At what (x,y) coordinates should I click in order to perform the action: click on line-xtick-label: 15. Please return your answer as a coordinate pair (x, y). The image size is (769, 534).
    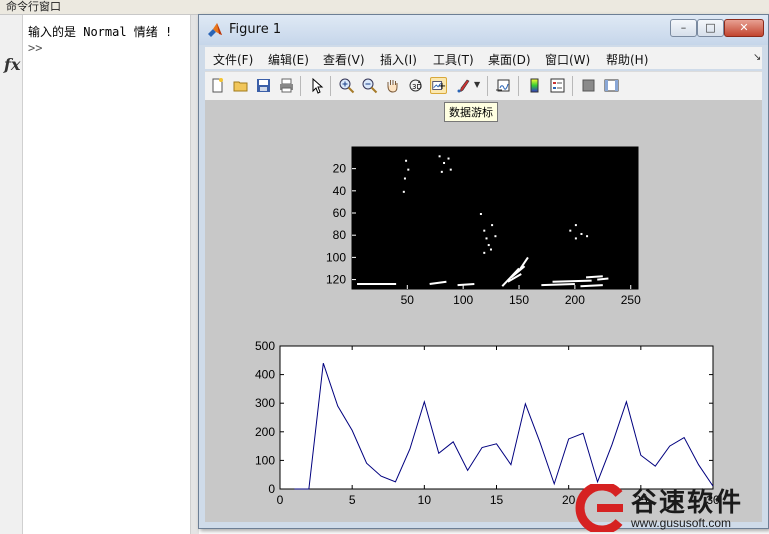
    Looking at the image, I should click on (497, 500).